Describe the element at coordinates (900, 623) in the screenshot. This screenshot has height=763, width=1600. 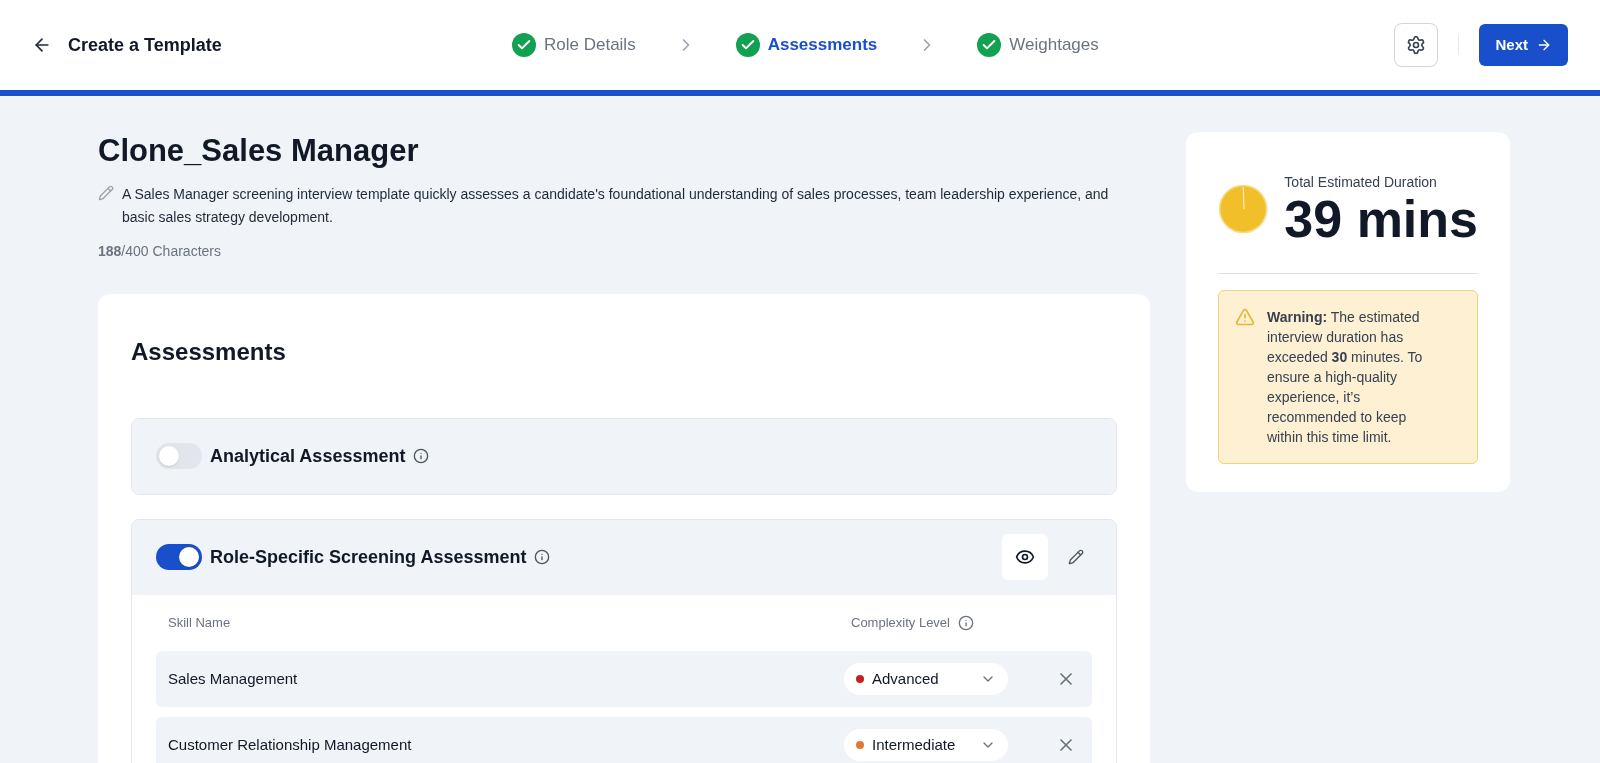
I see `column-header: Complexity Level` at that location.